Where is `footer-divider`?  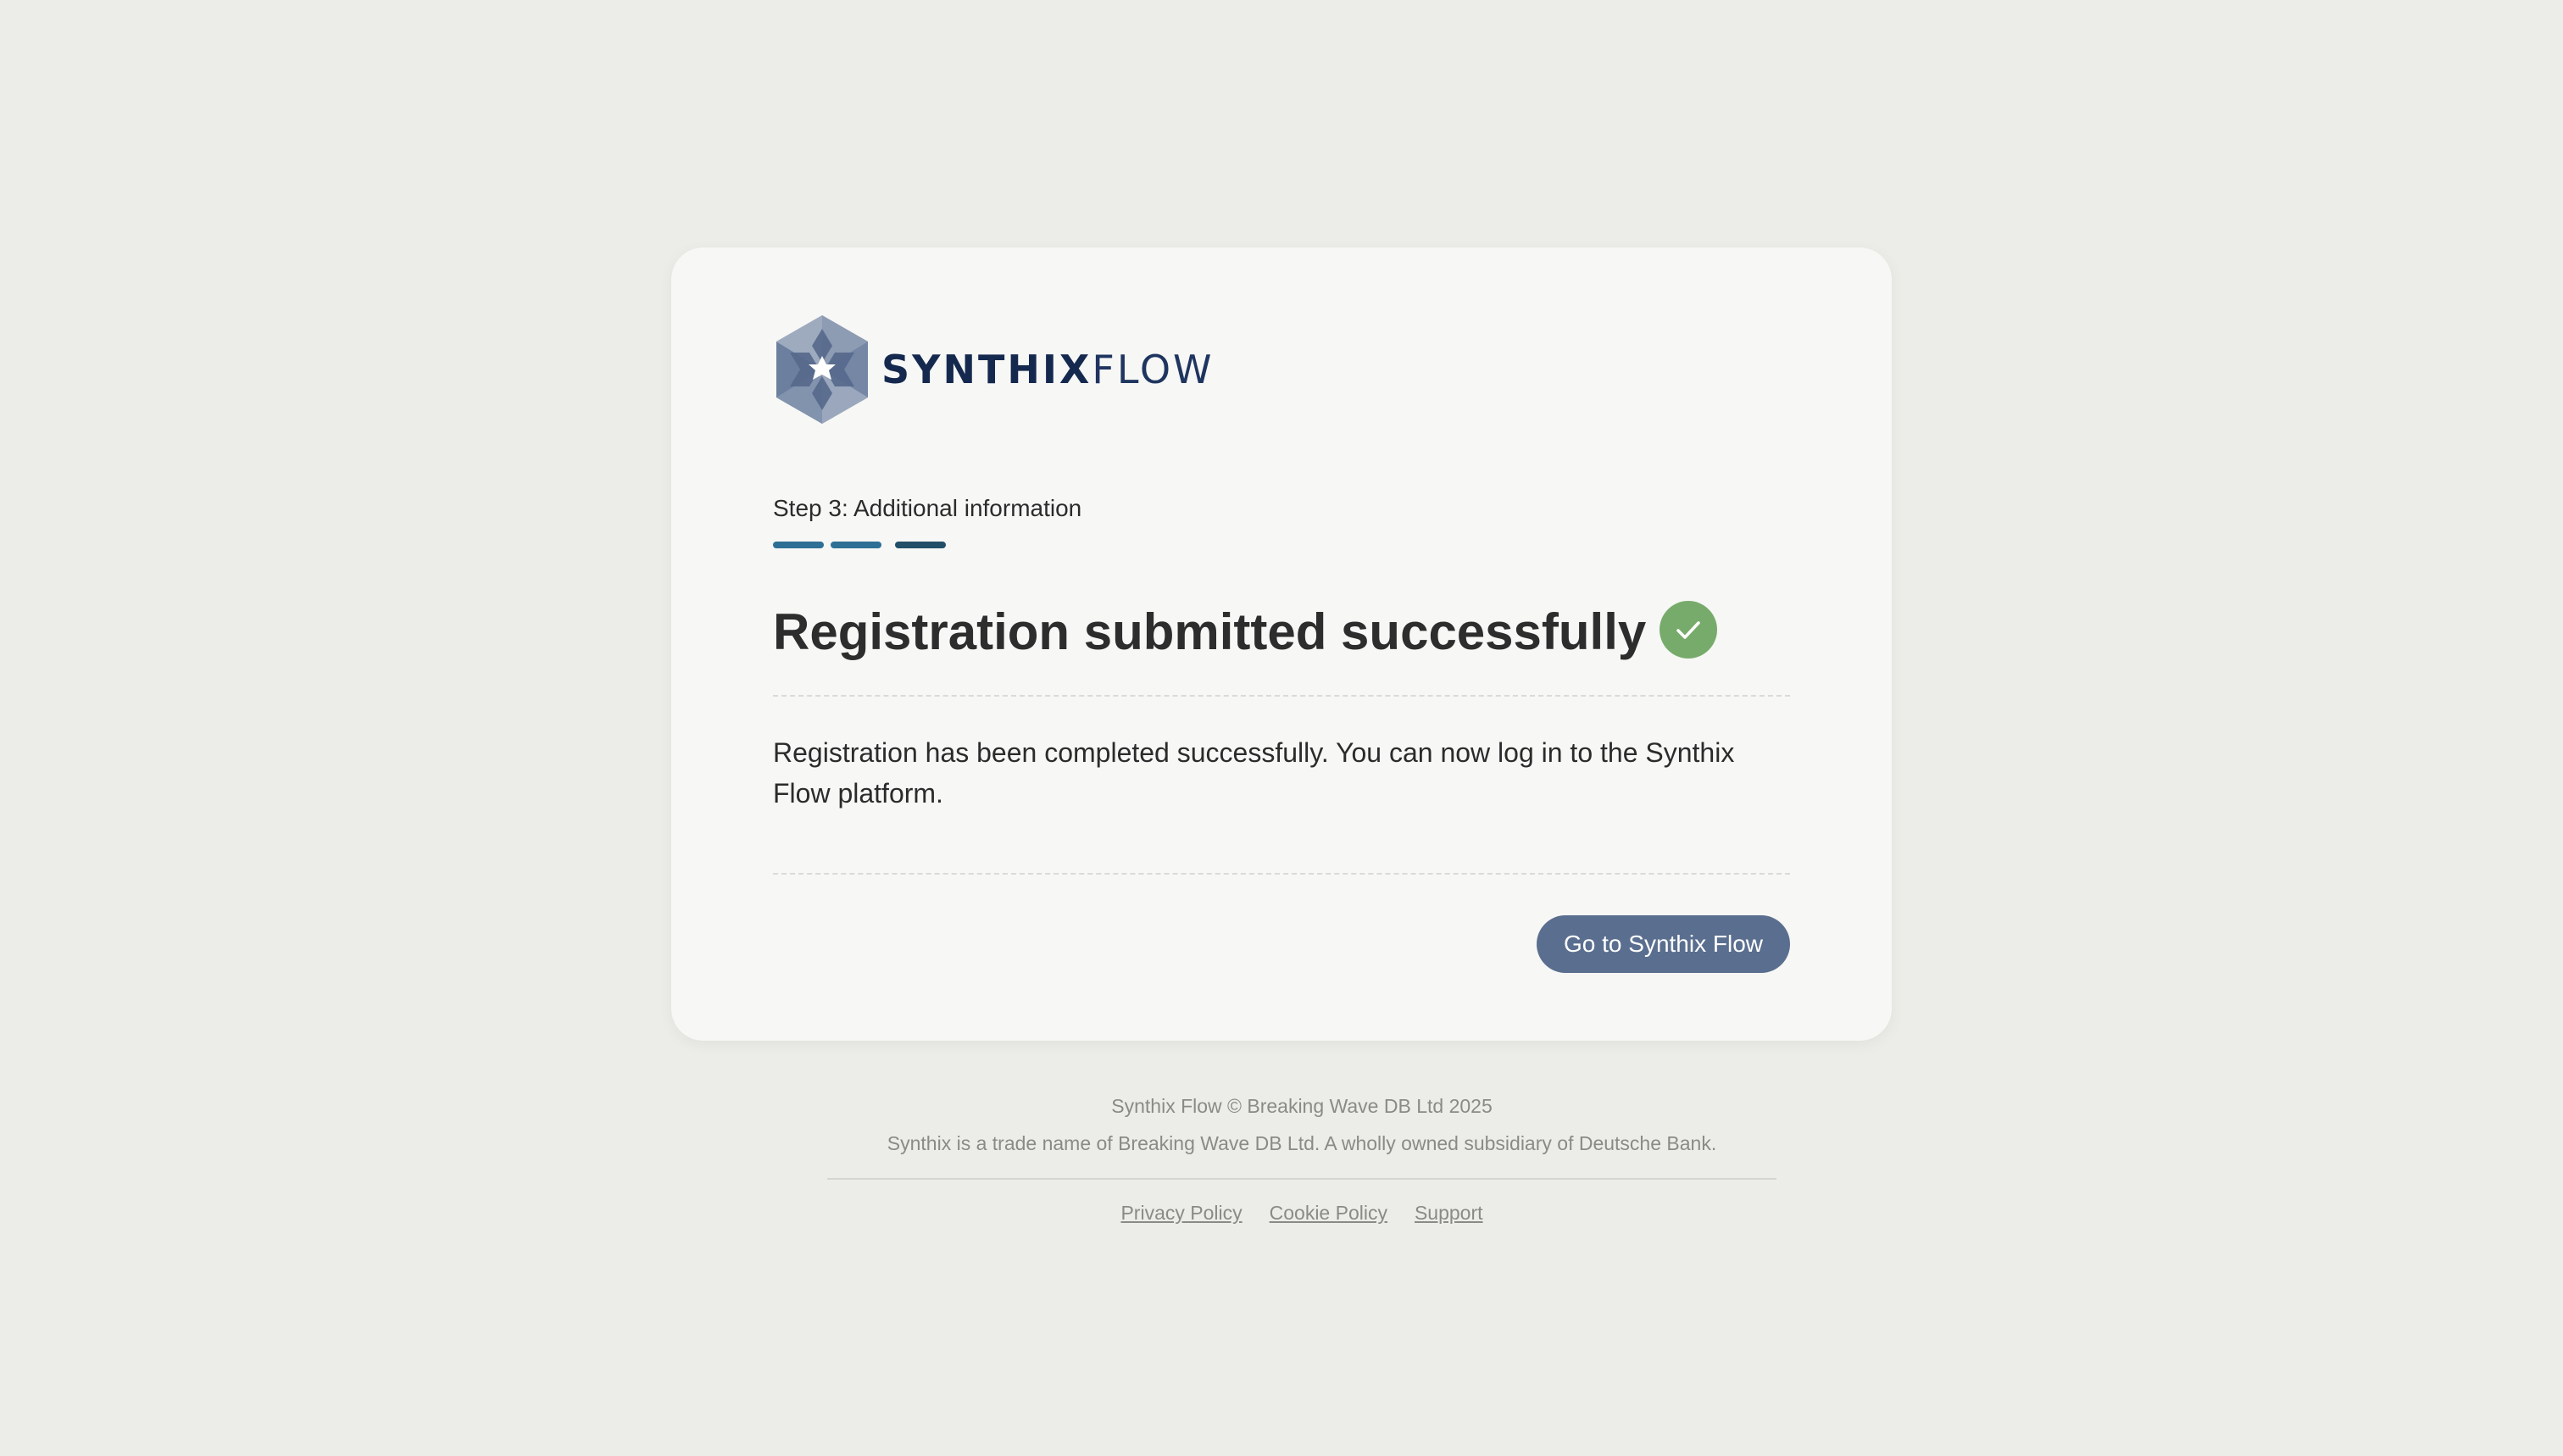
footer-divider is located at coordinates (1301, 1179).